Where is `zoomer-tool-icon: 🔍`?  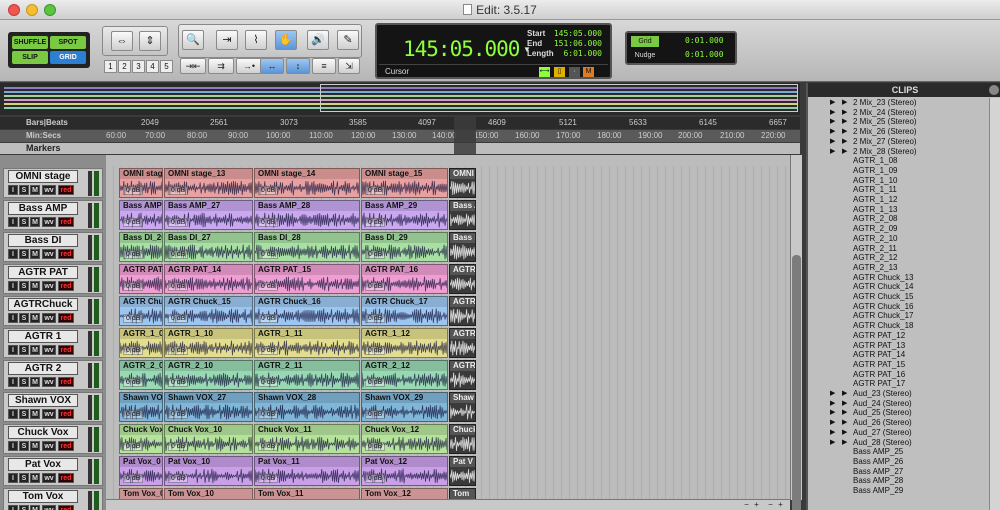 zoomer-tool-icon: 🔍 is located at coordinates (193, 40).